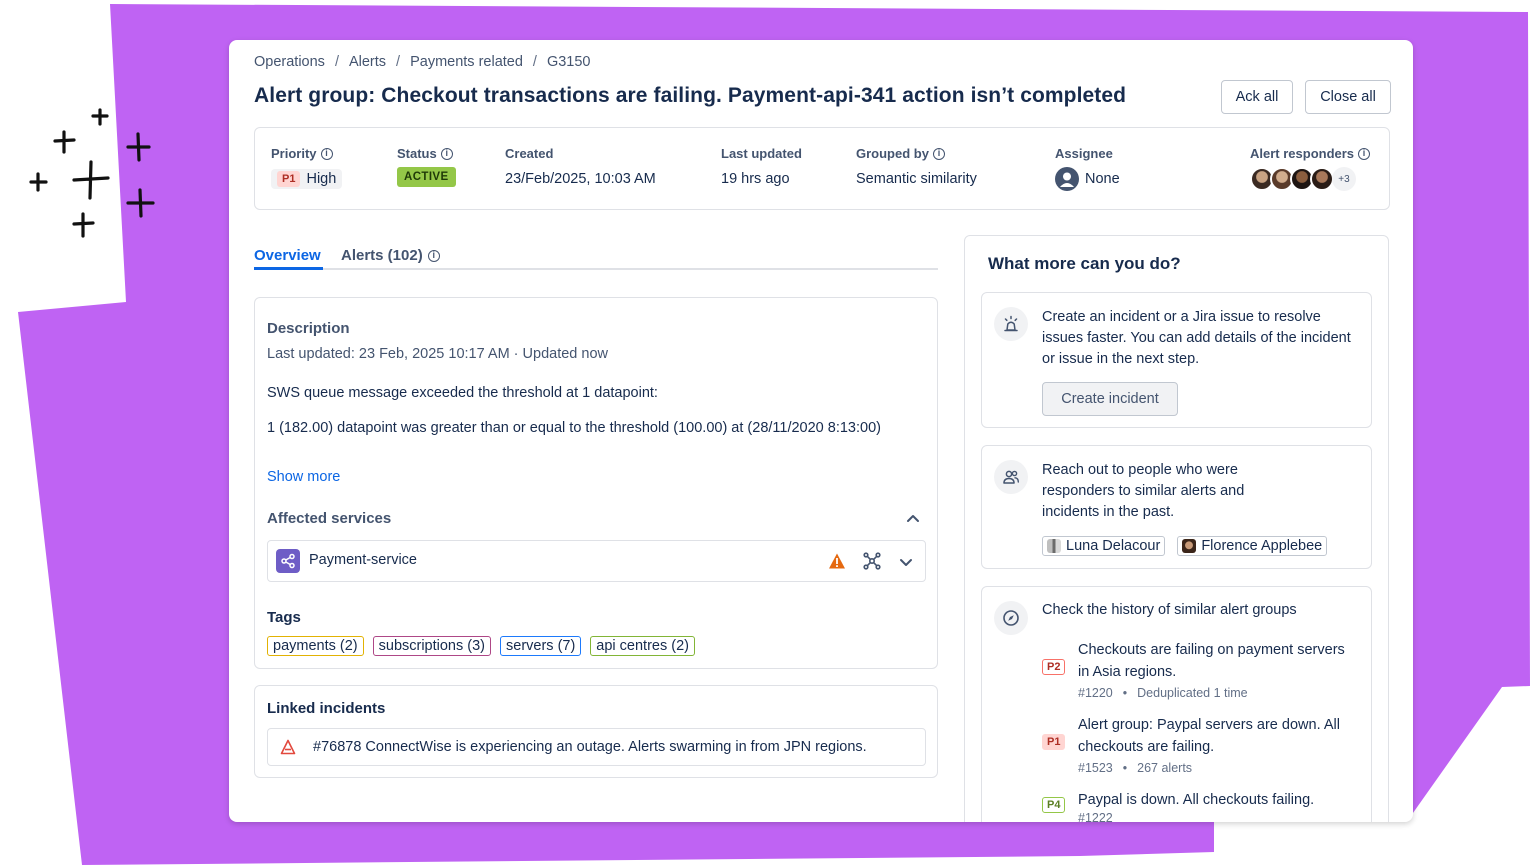 The image size is (1537, 865). What do you see at coordinates (1011, 477) in the screenshot?
I see `people-icon` at bounding box center [1011, 477].